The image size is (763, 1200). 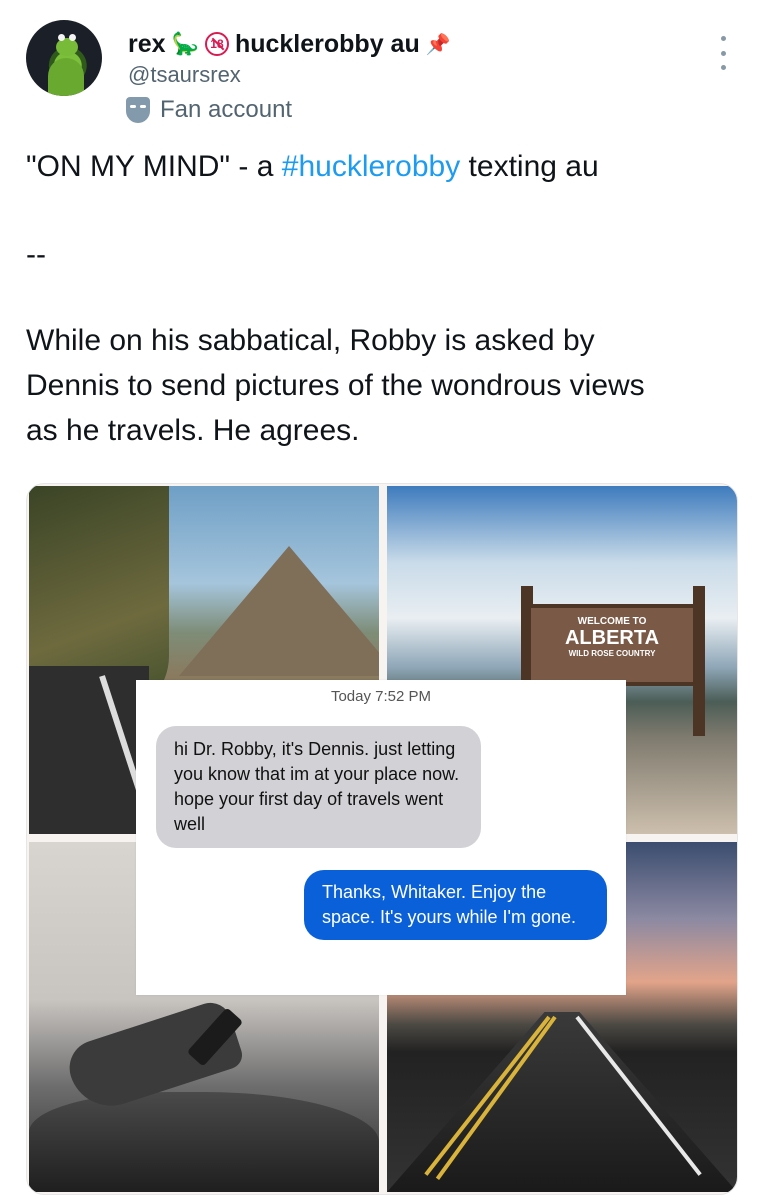 What do you see at coordinates (226, 109) in the screenshot?
I see `account-label: Fan account` at bounding box center [226, 109].